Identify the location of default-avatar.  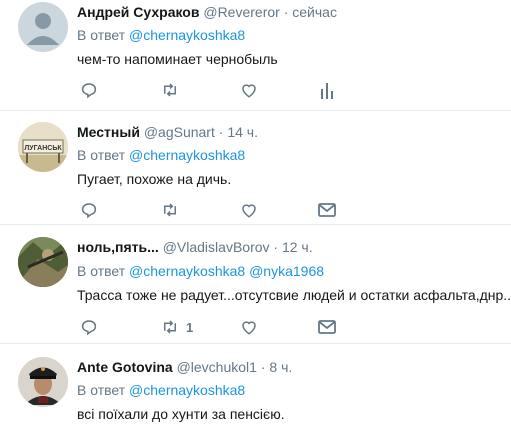
(43, 27).